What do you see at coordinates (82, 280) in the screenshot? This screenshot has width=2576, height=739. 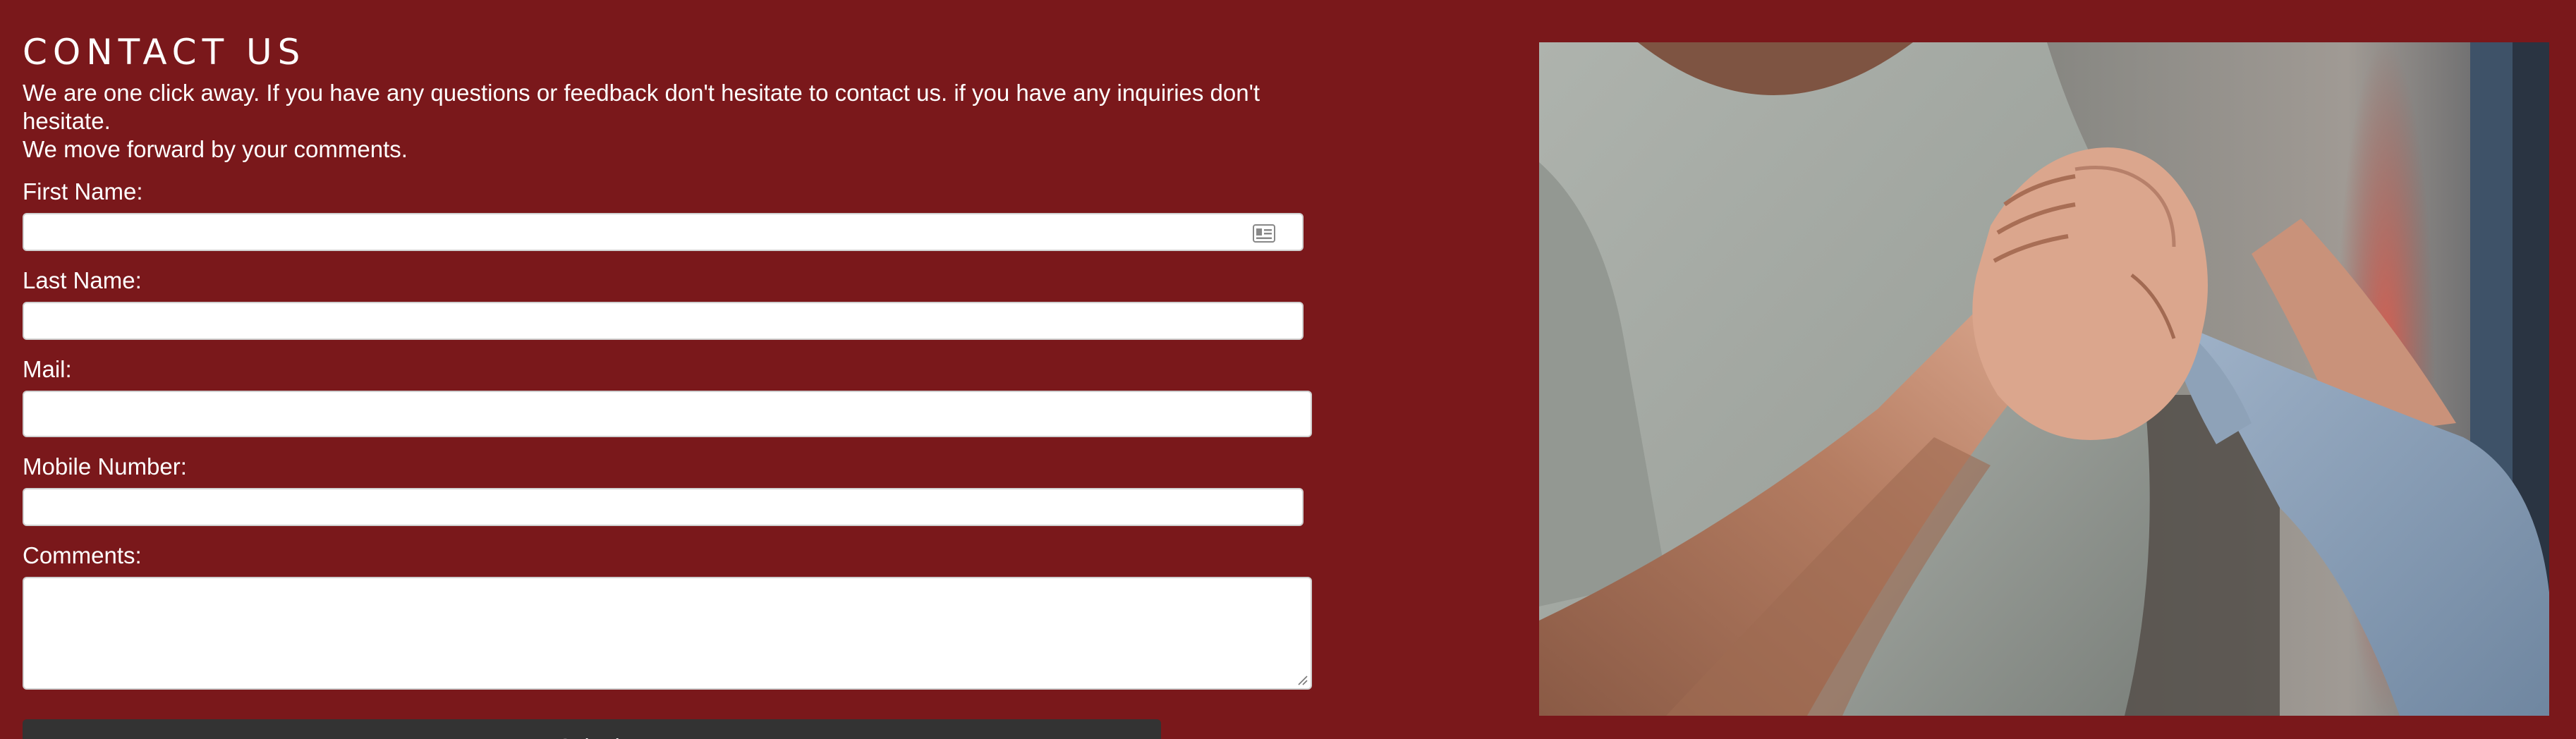 I see `last-name-label: Last Name:` at bounding box center [82, 280].